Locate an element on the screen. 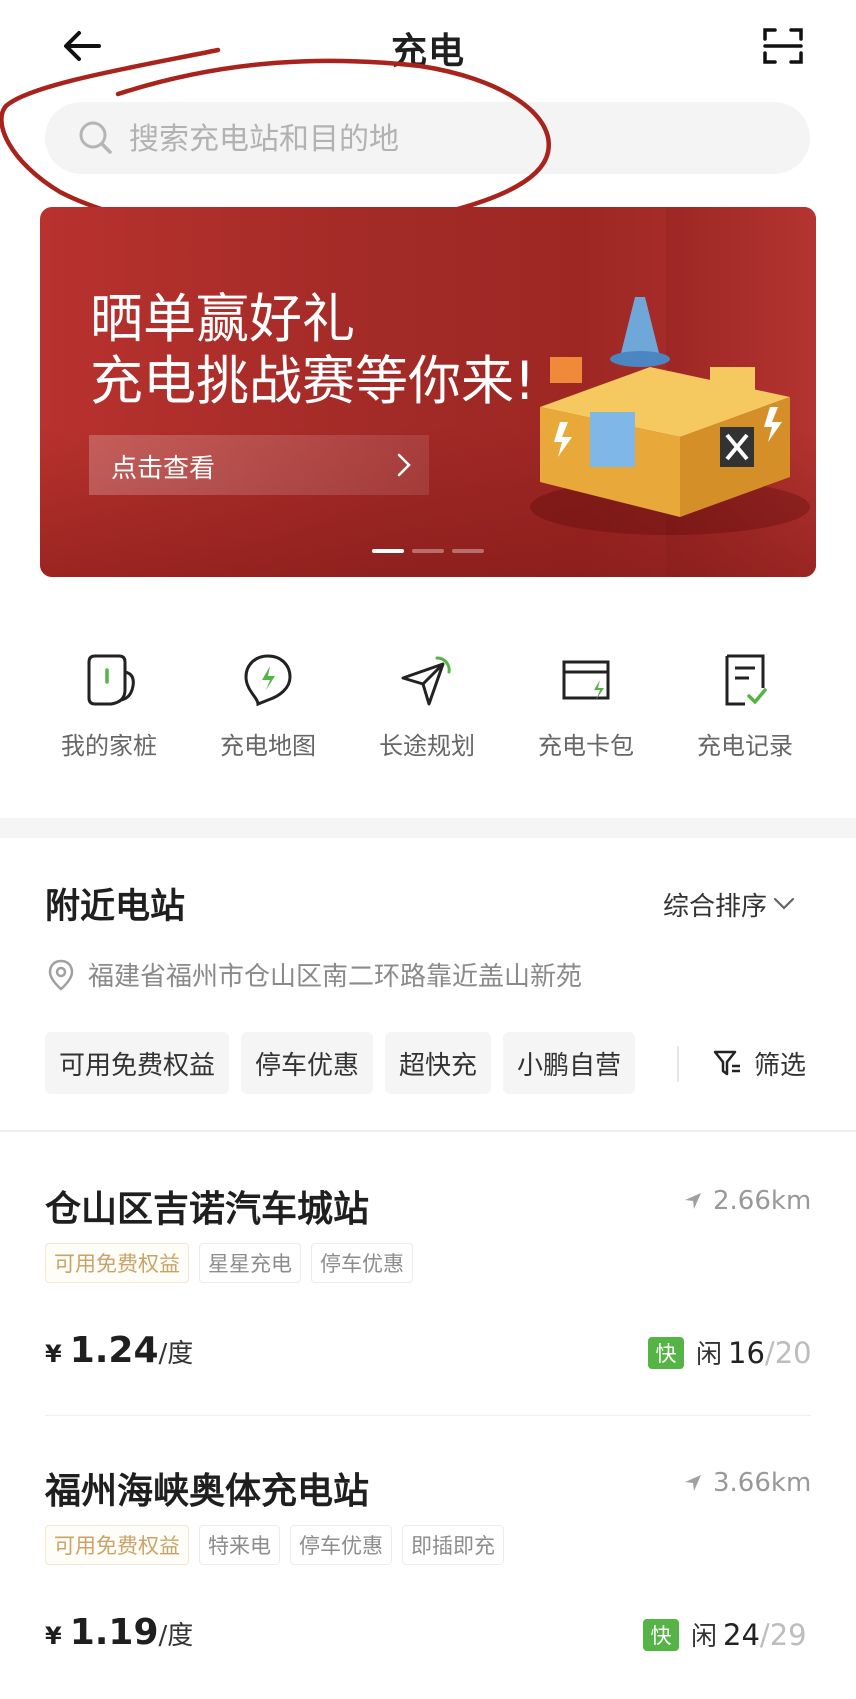 This screenshot has width=856, height=1699. shortcut-card-wallet: 充电卡包 is located at coordinates (586, 710).